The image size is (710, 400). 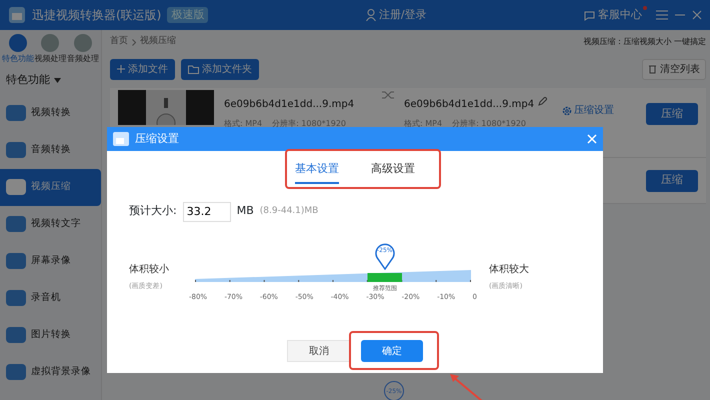 I want to click on ok-button: 确定, so click(x=392, y=351).